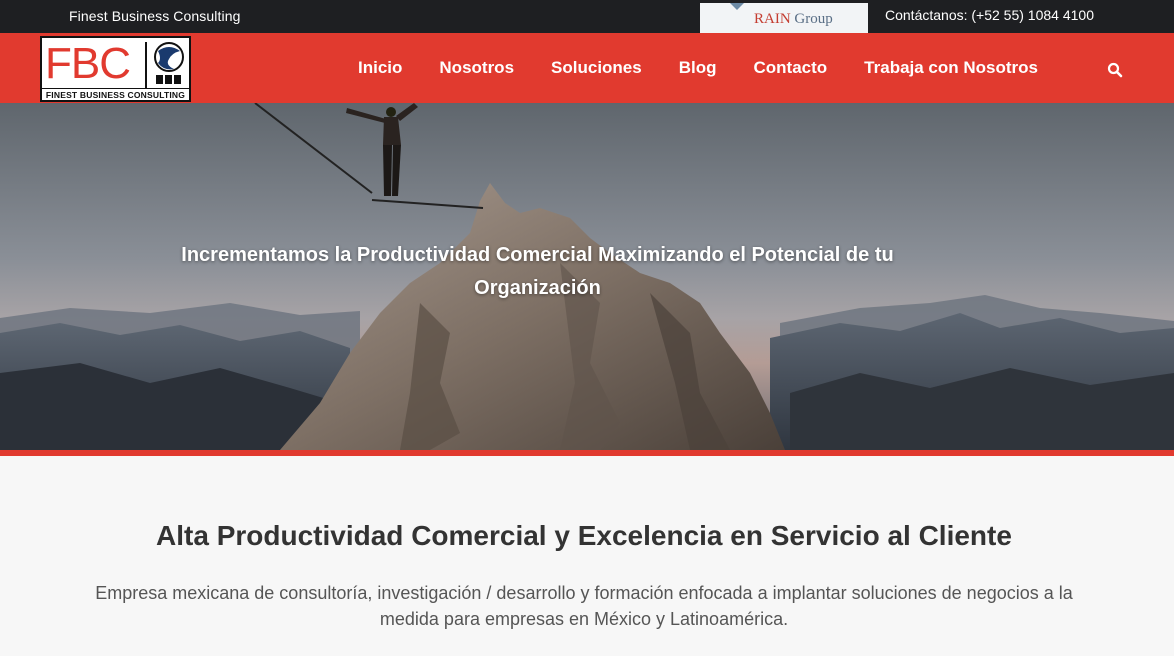 This screenshot has height=656, width=1174. Describe the element at coordinates (951, 68) in the screenshot. I see `nav-item-trabaja: Trabaja con Nosotros` at that location.